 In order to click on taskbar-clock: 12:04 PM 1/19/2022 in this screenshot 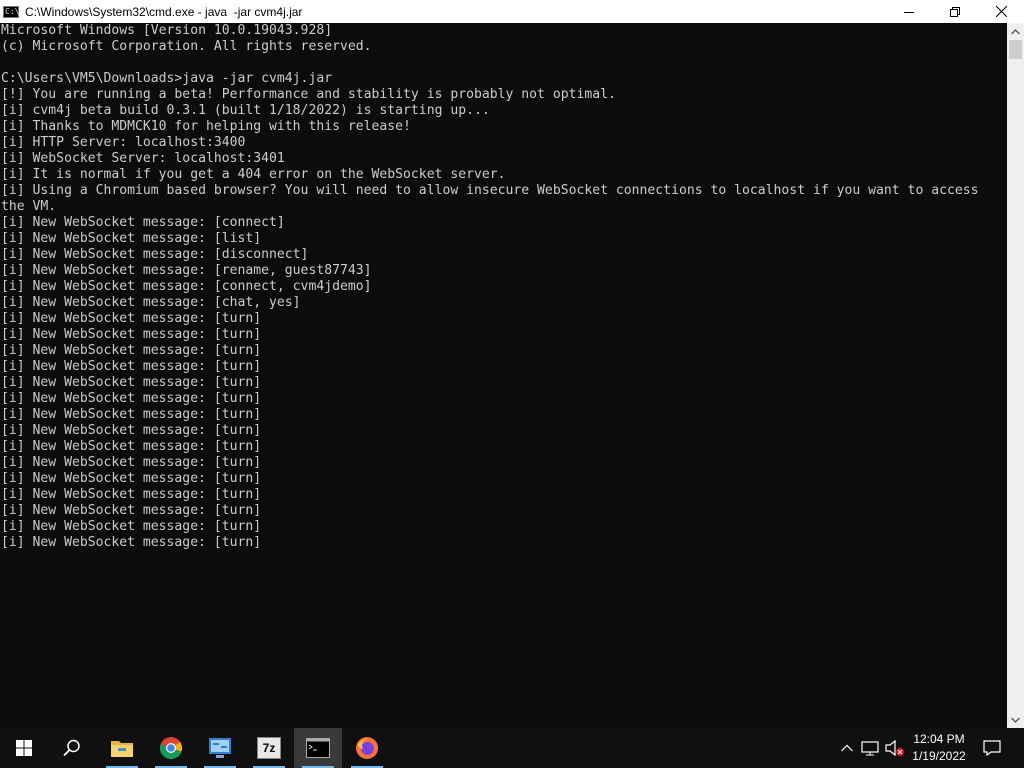, I will do `click(939, 748)`.